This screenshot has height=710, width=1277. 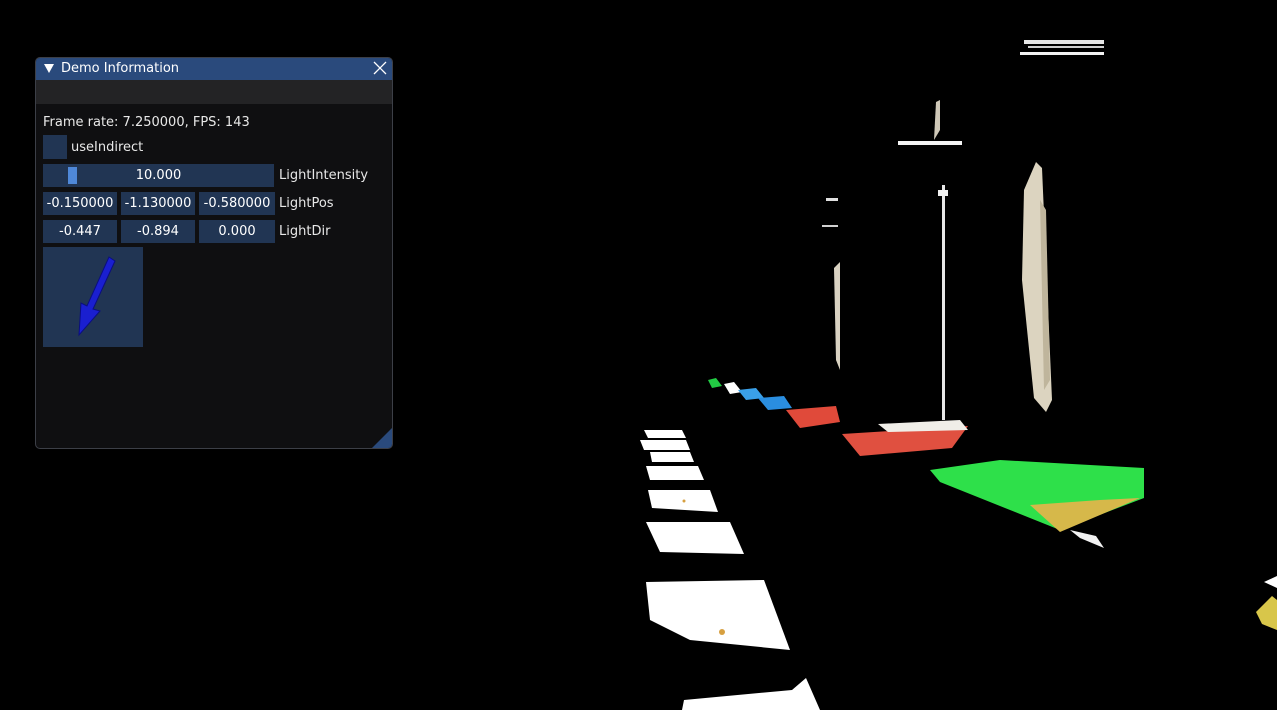 What do you see at coordinates (120, 68) in the screenshot?
I see `window-title: Demo Information` at bounding box center [120, 68].